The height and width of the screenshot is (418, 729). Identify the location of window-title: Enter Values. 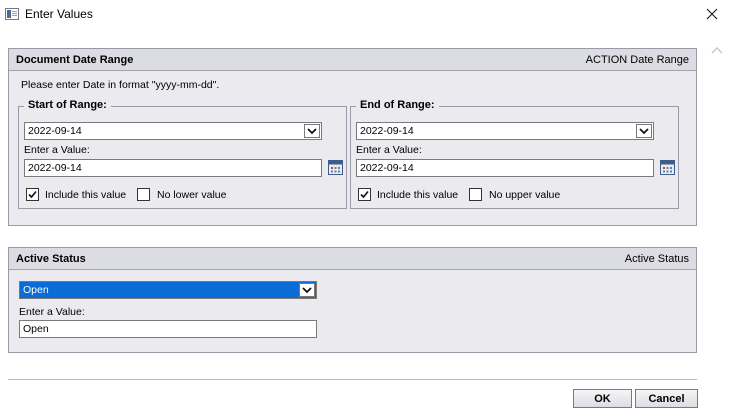
(59, 14).